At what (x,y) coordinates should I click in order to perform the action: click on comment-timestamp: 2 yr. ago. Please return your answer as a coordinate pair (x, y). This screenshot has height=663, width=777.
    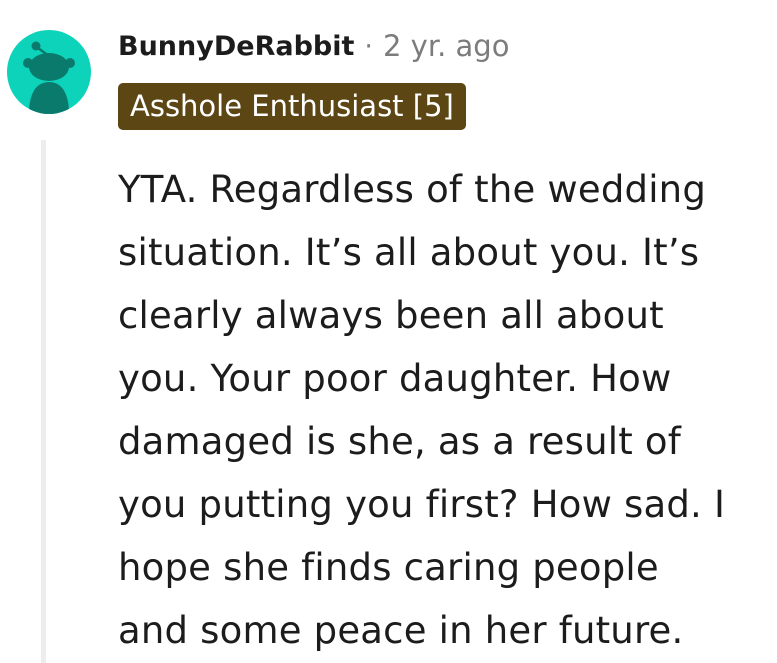
    Looking at the image, I should click on (446, 46).